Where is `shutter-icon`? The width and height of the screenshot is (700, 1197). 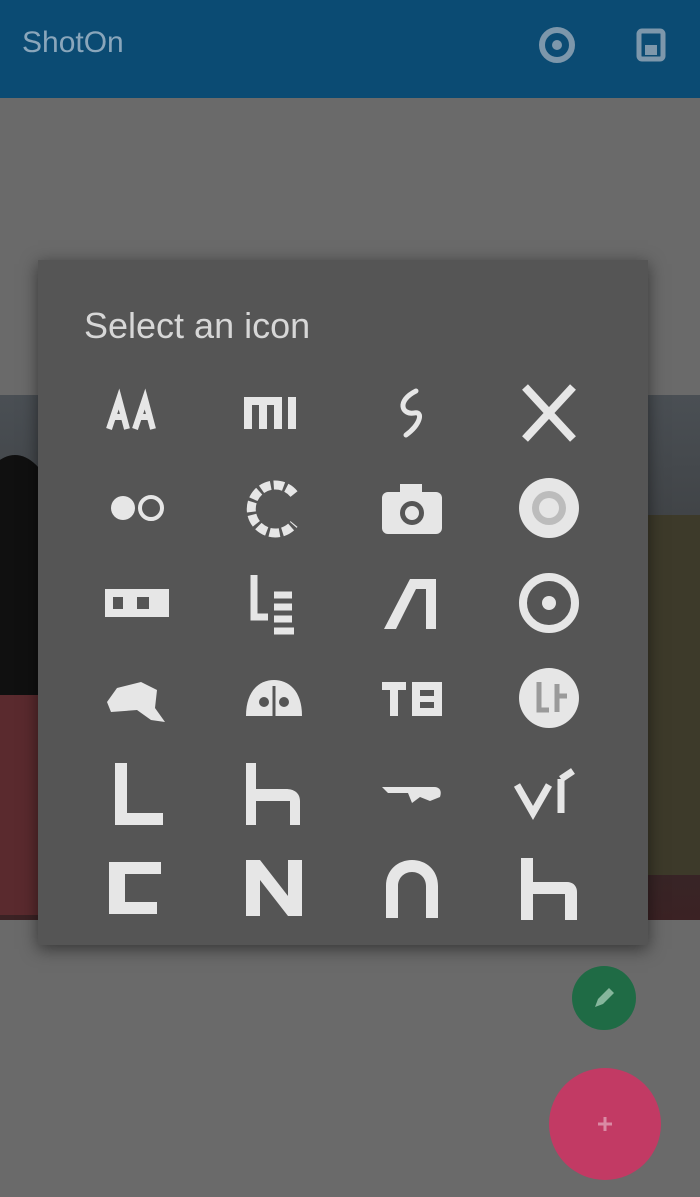 shutter-icon is located at coordinates (550, 507).